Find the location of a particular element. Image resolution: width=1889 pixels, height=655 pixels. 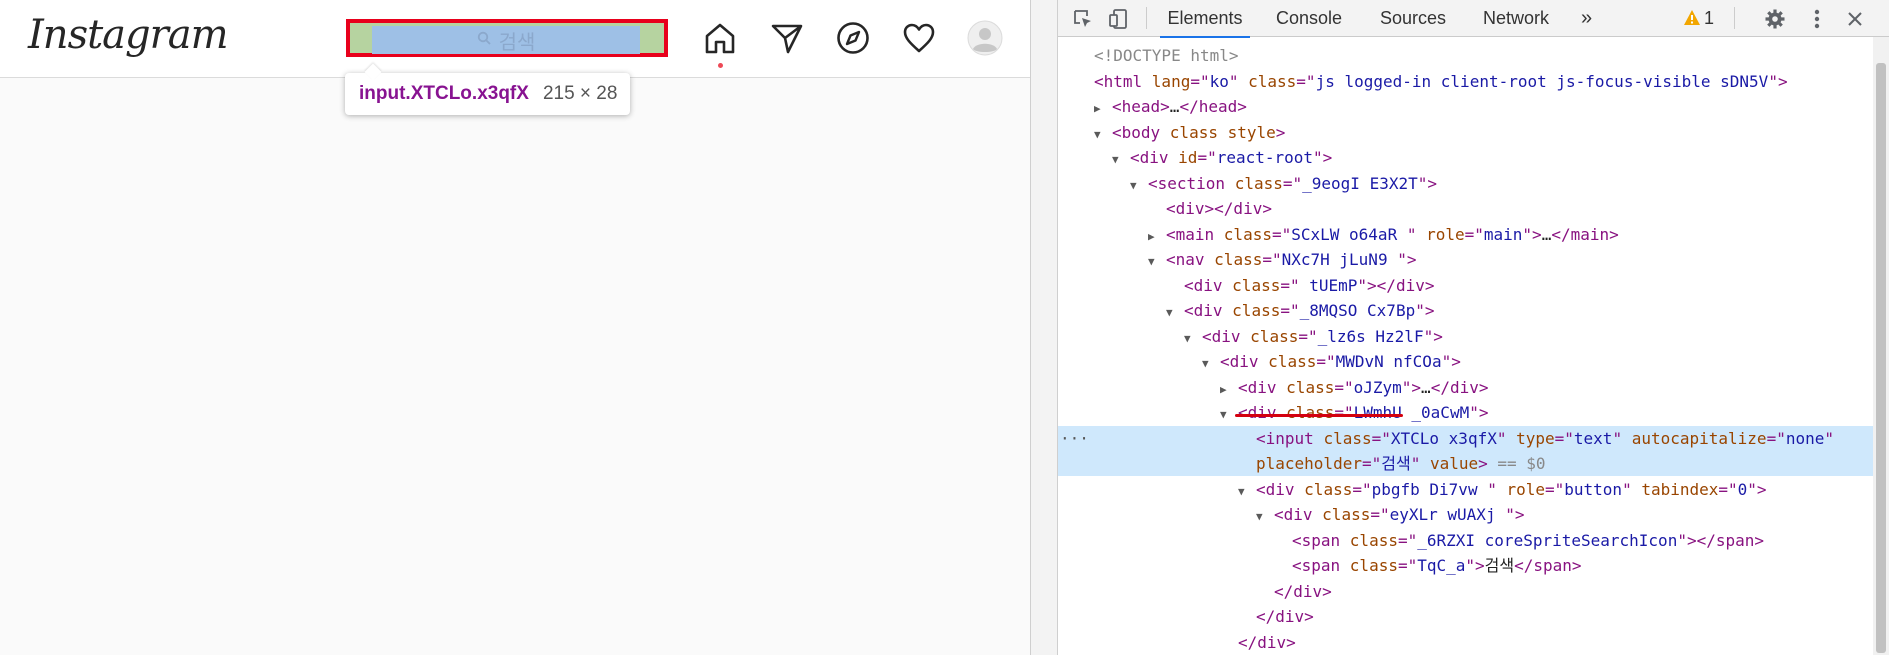

device-toolbar-icon is located at coordinates (1119, 19).